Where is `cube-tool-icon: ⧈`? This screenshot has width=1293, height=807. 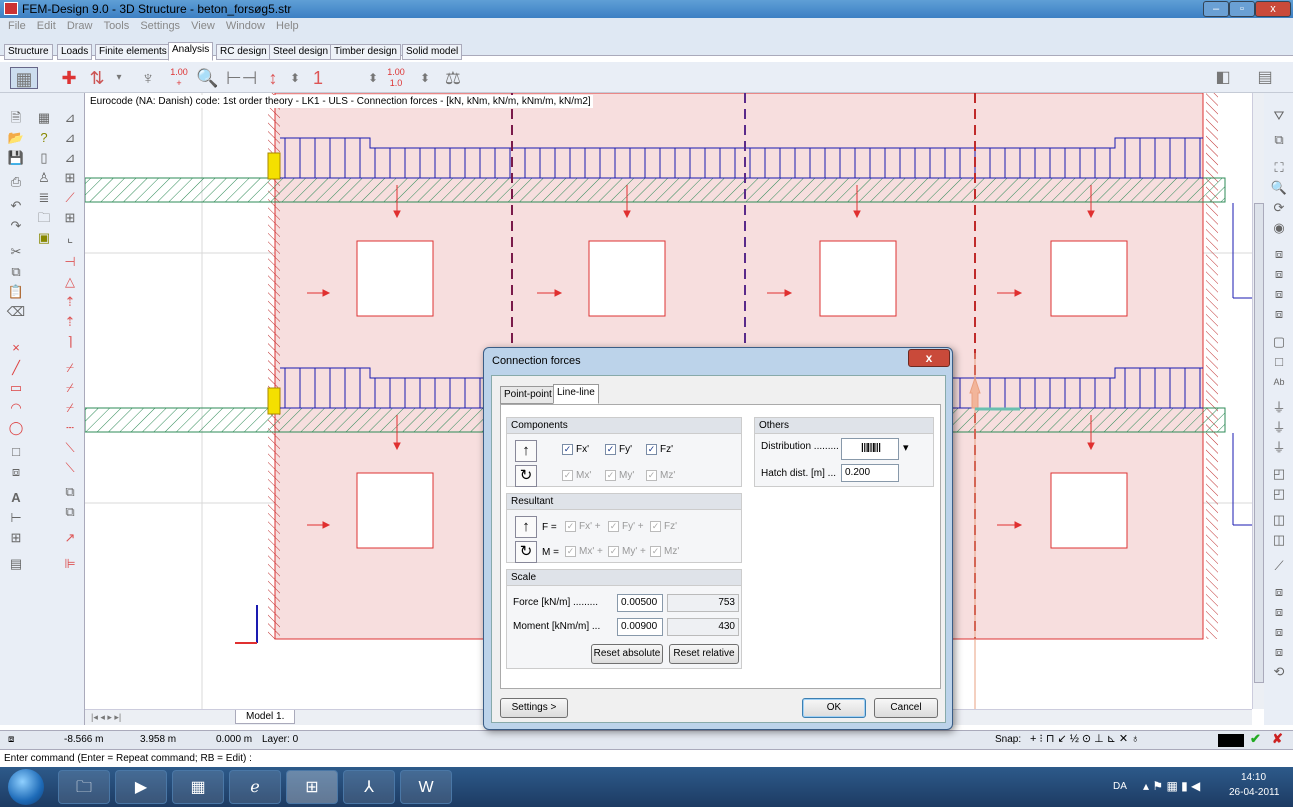 cube-tool-icon: ⧈ is located at coordinates (16, 472).